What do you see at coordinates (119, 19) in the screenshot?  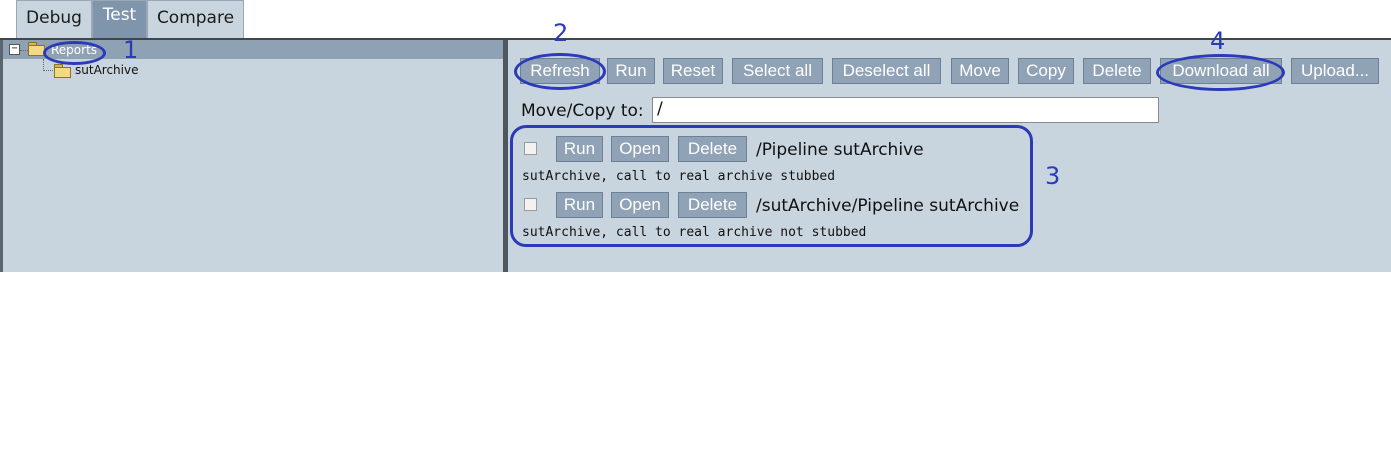 I see `tab-test: Test` at bounding box center [119, 19].